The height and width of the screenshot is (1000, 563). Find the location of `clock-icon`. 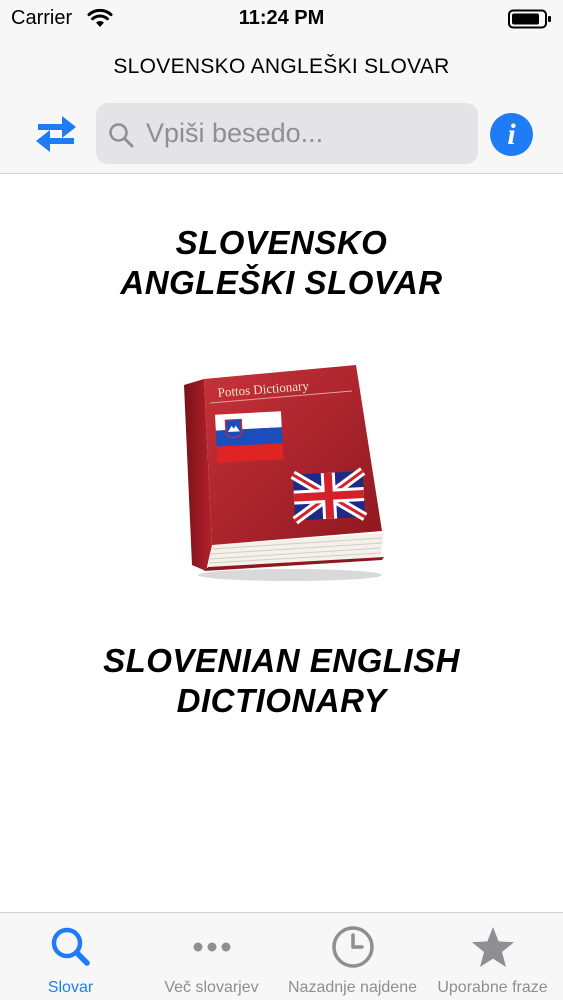

clock-icon is located at coordinates (352, 947).